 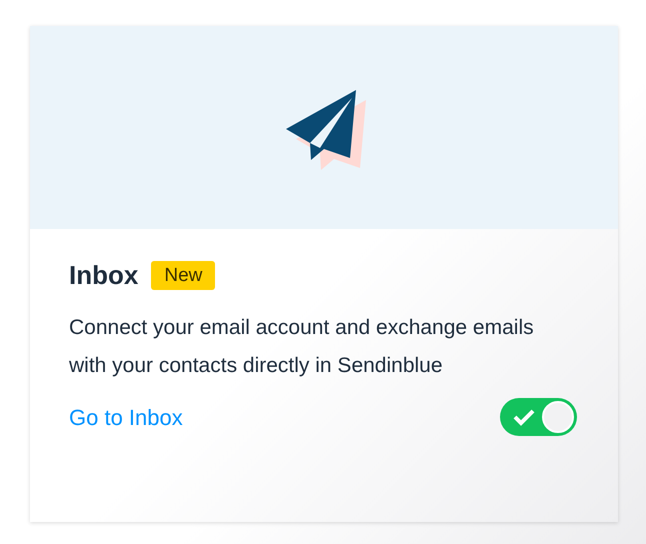 I want to click on toggle-switch, so click(x=538, y=417).